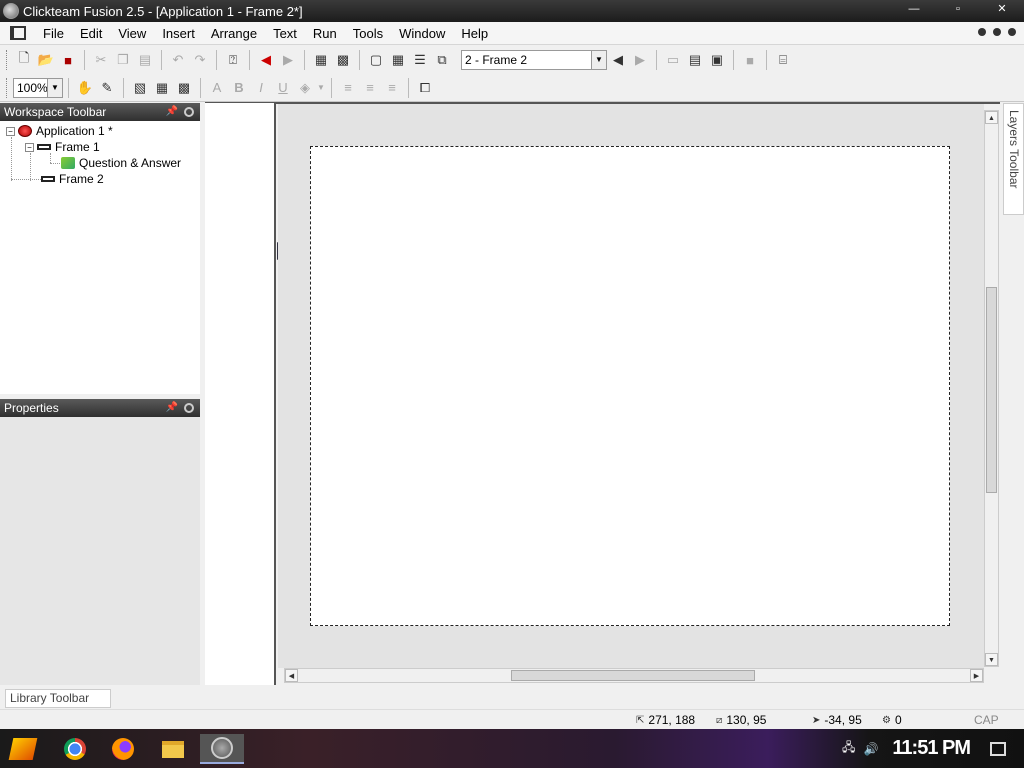 Image resolution: width=1024 pixels, height=768 pixels. What do you see at coordinates (370, 88) in the screenshot?
I see `align-center-icon: ≡` at bounding box center [370, 88].